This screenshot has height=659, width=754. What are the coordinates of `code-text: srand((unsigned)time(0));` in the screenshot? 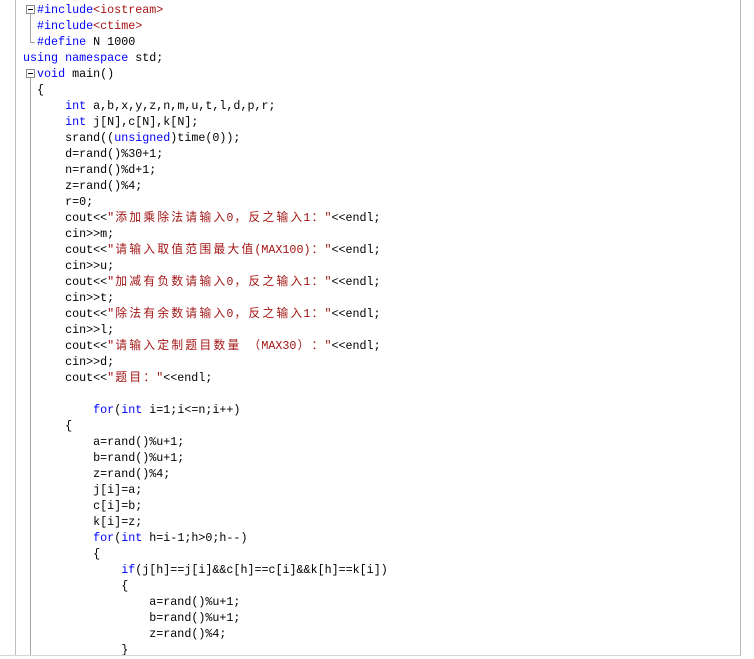 It's located at (131, 138).